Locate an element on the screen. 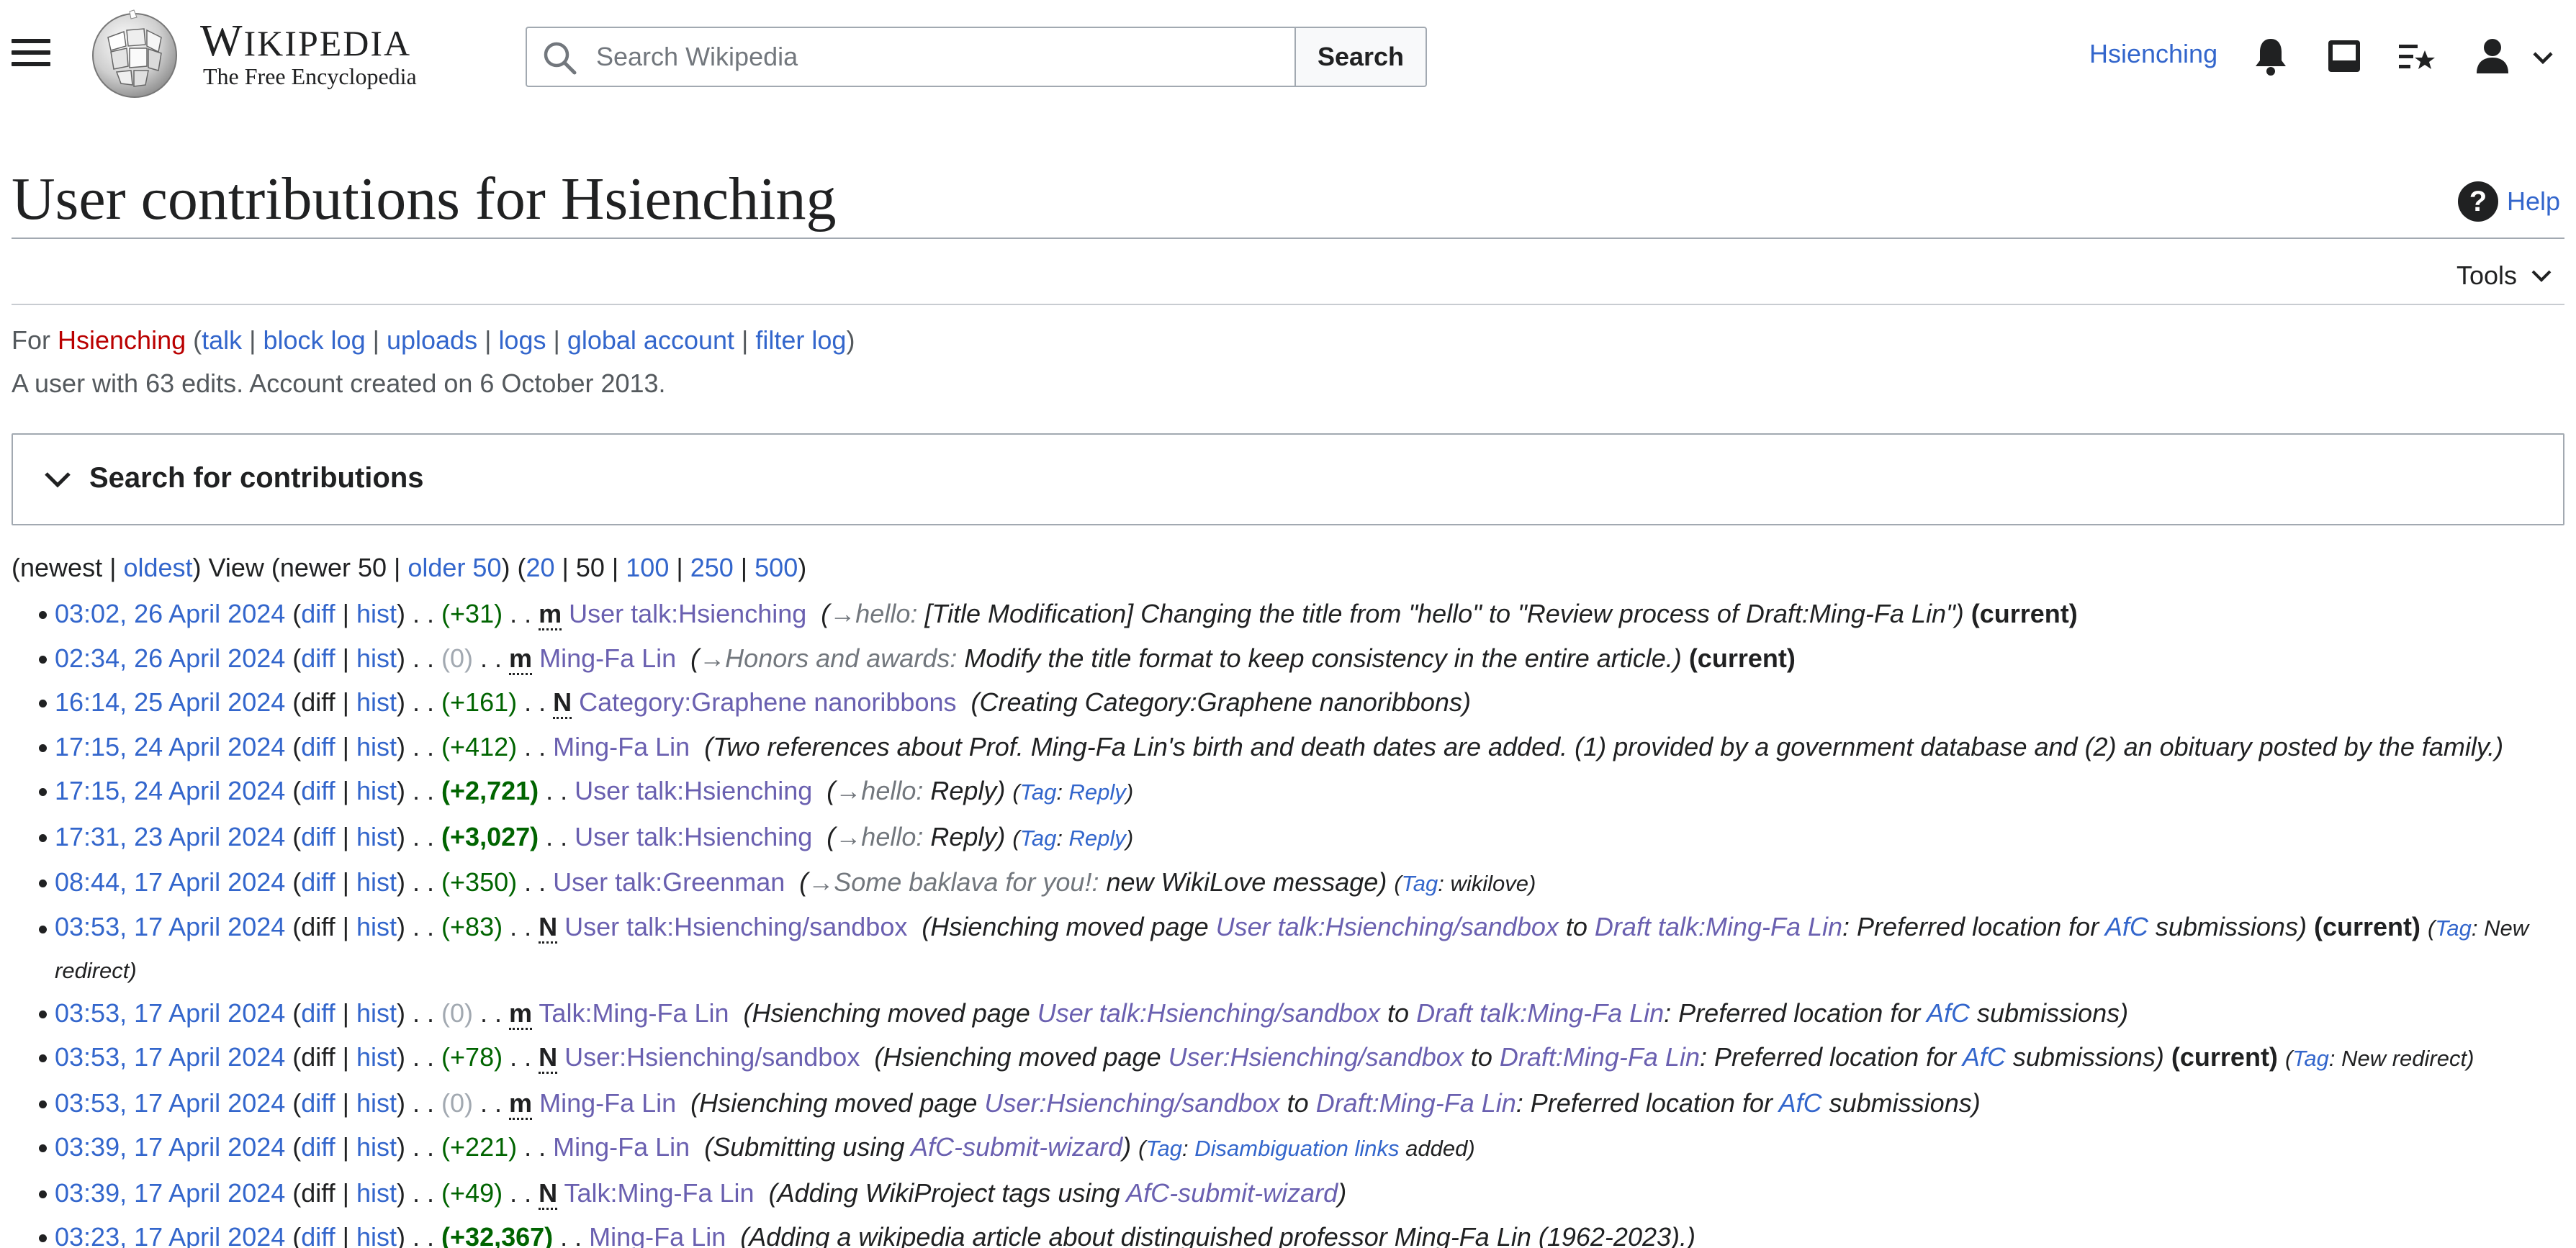 This screenshot has height=1248, width=2576. inbox-tray-icon is located at coordinates (2344, 56).